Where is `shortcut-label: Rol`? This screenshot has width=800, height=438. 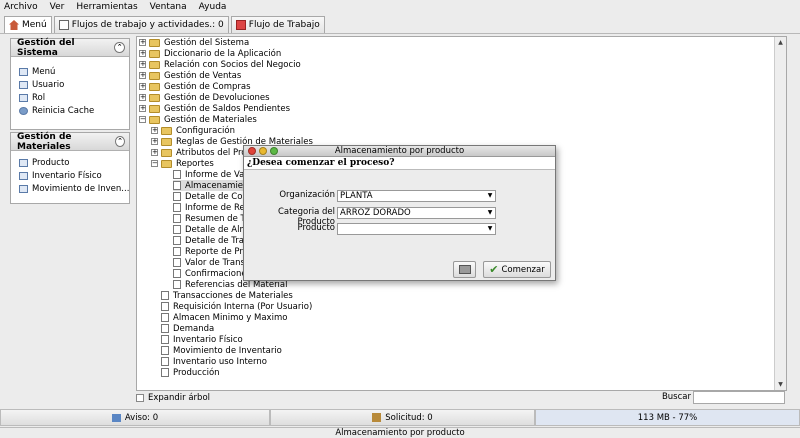 shortcut-label: Rol is located at coordinates (39, 97).